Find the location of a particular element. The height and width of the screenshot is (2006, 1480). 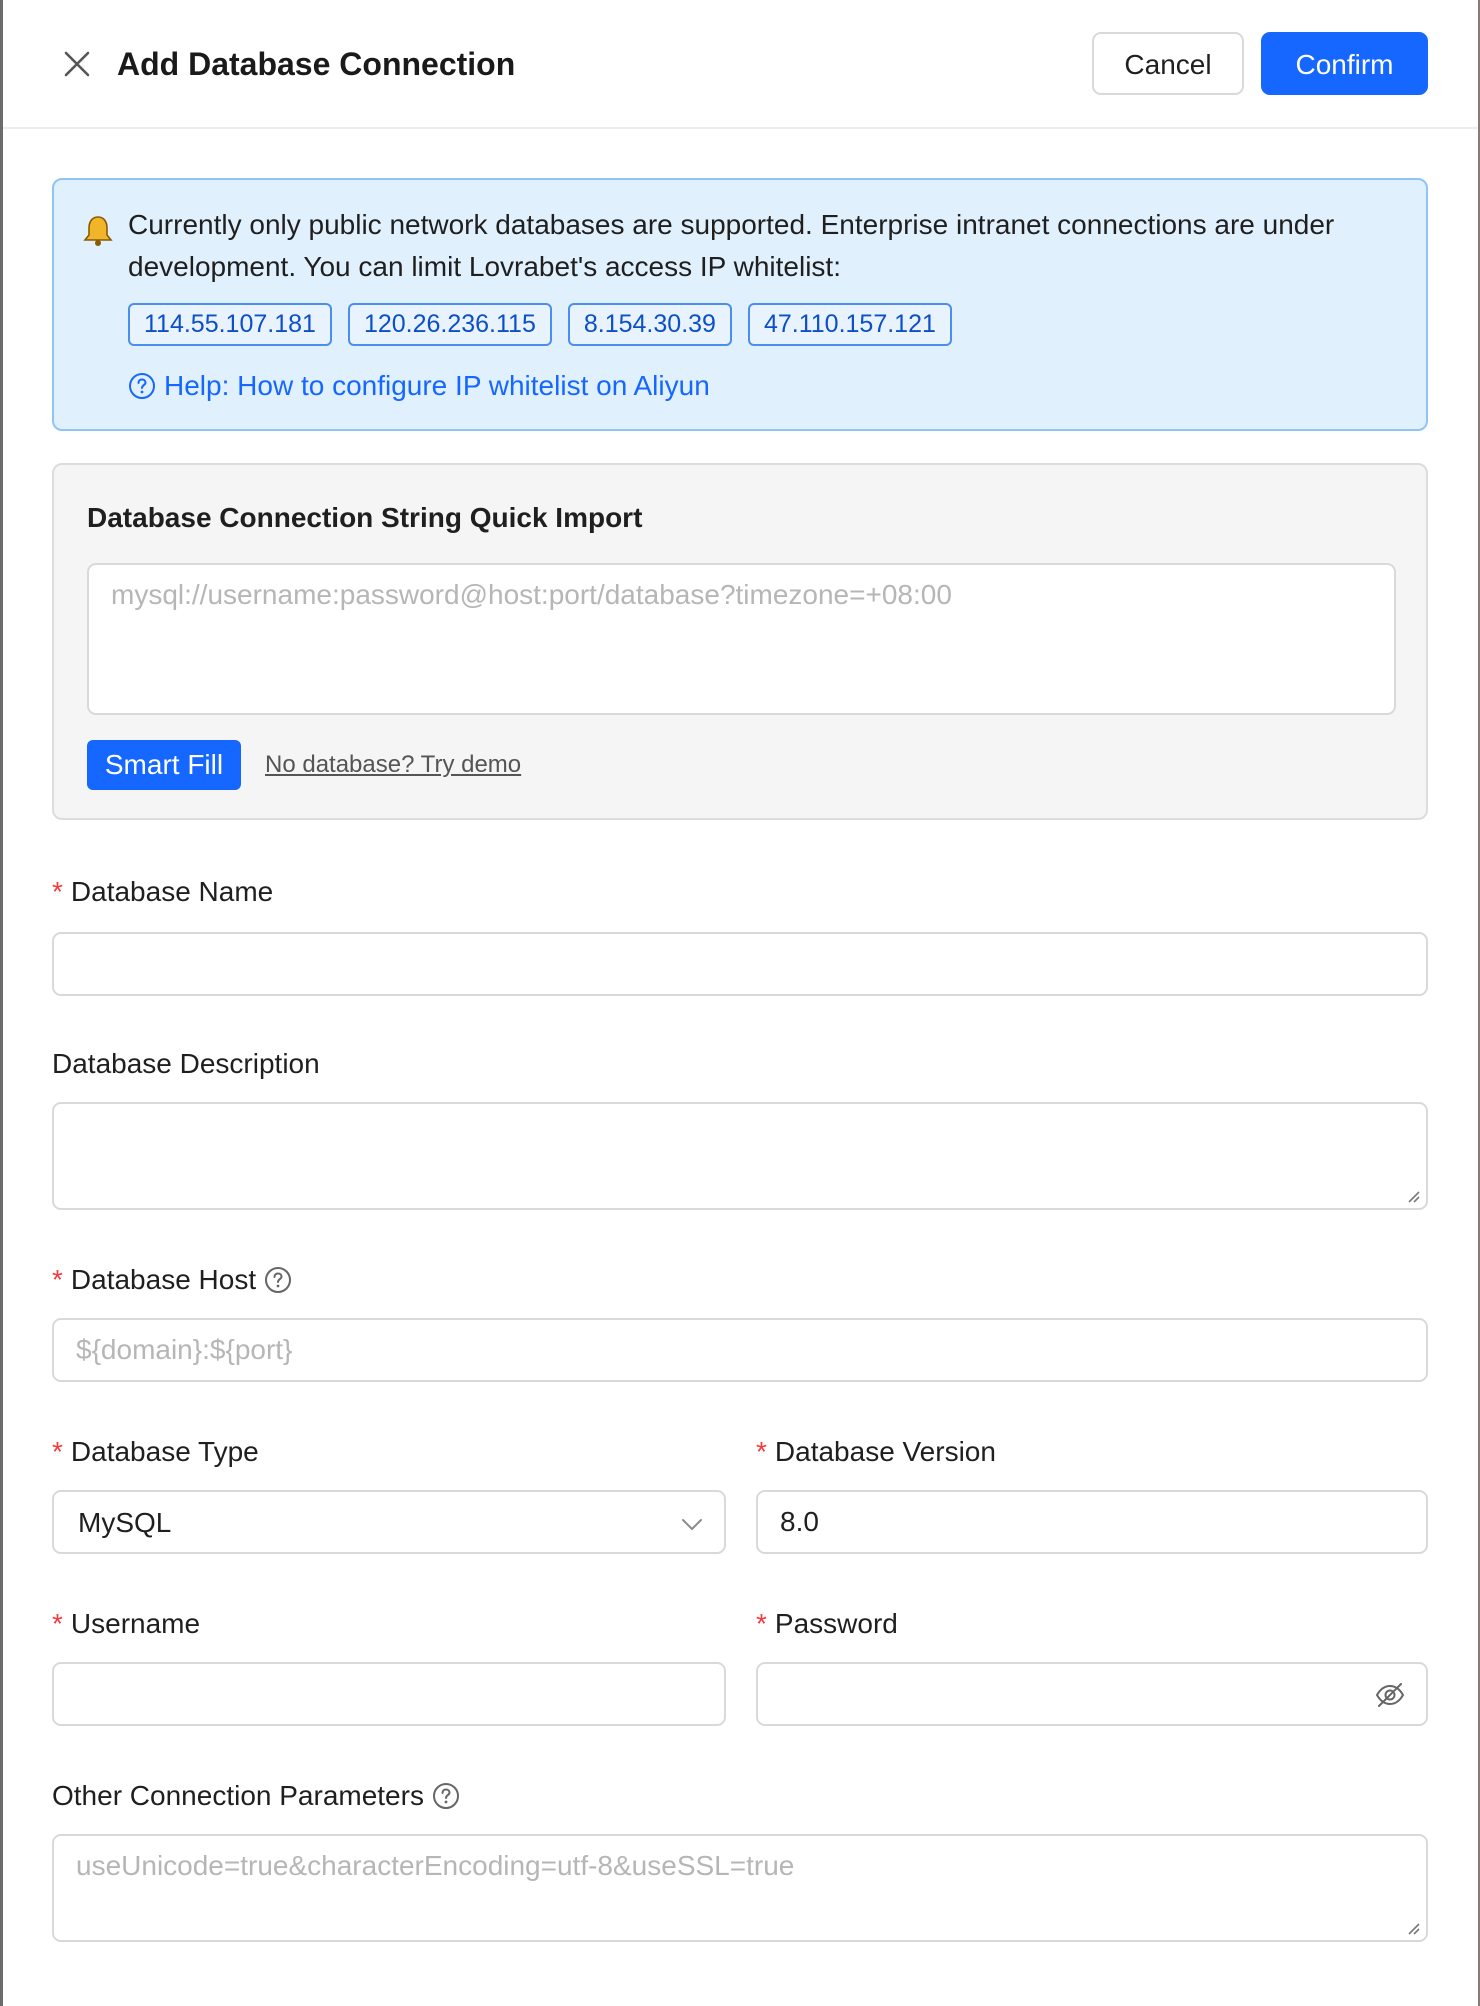

db-version-input is located at coordinates (1092, 1522).